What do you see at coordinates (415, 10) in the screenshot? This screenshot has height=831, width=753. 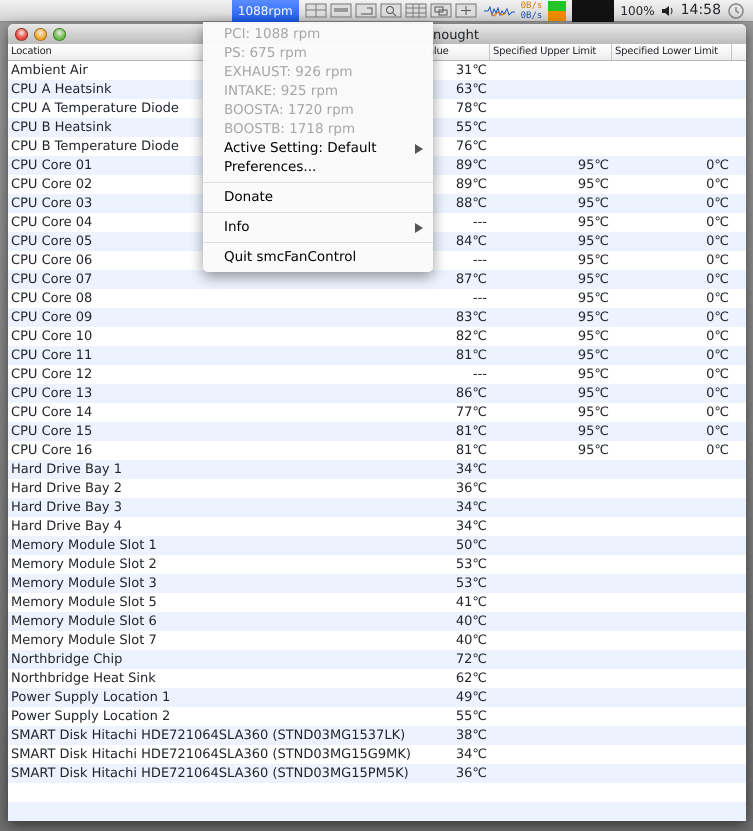 I see `grid-icon` at bounding box center [415, 10].